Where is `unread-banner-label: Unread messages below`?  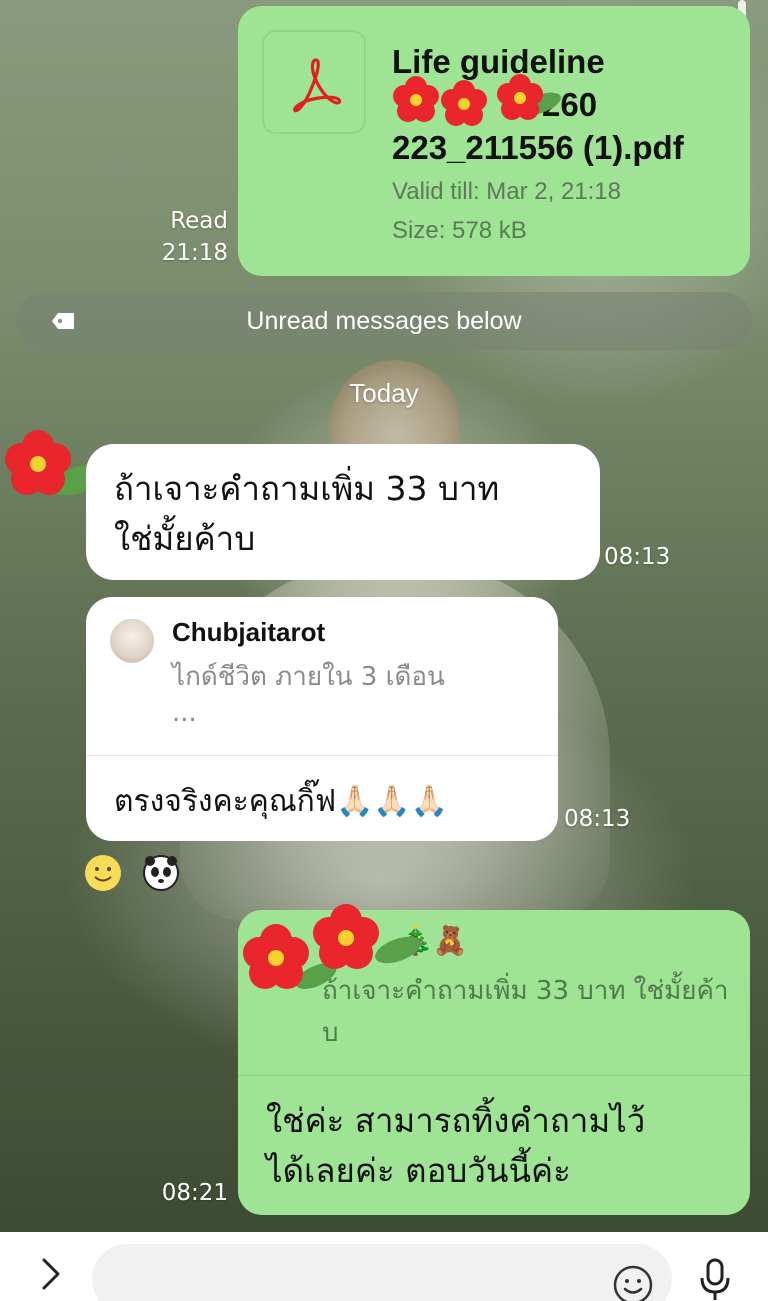
unread-banner-label: Unread messages below is located at coordinates (384, 321).